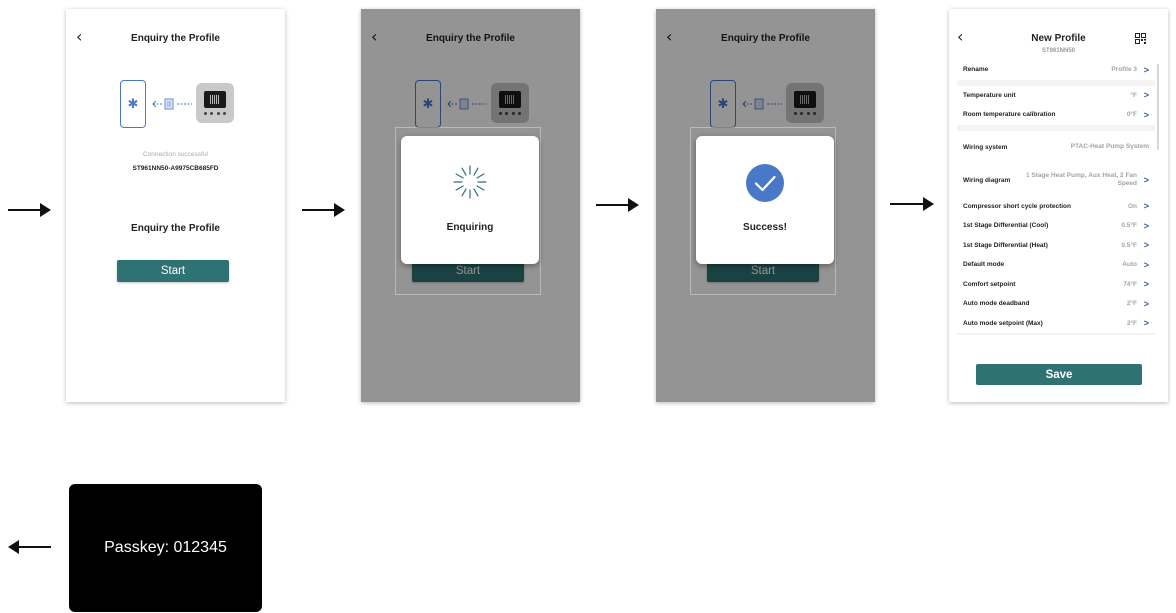  I want to click on scrollbar, so click(1158, 107).